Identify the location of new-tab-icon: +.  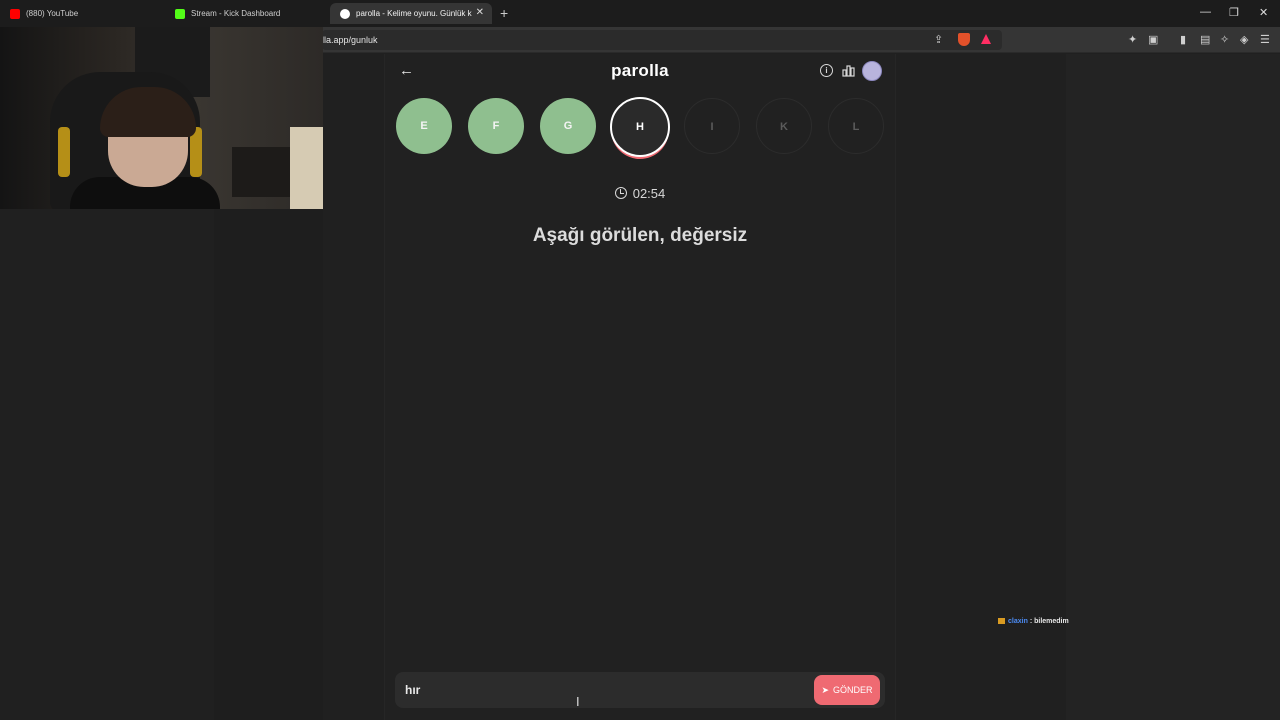
(504, 13).